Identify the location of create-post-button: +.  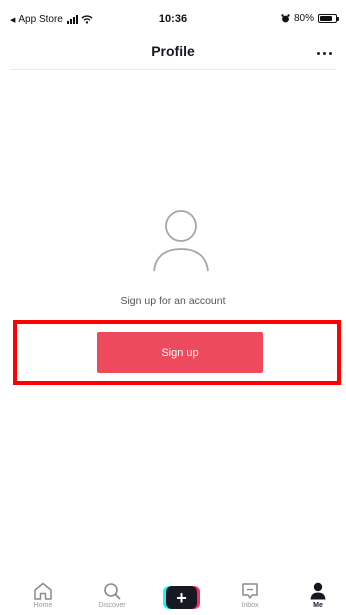
(181, 597).